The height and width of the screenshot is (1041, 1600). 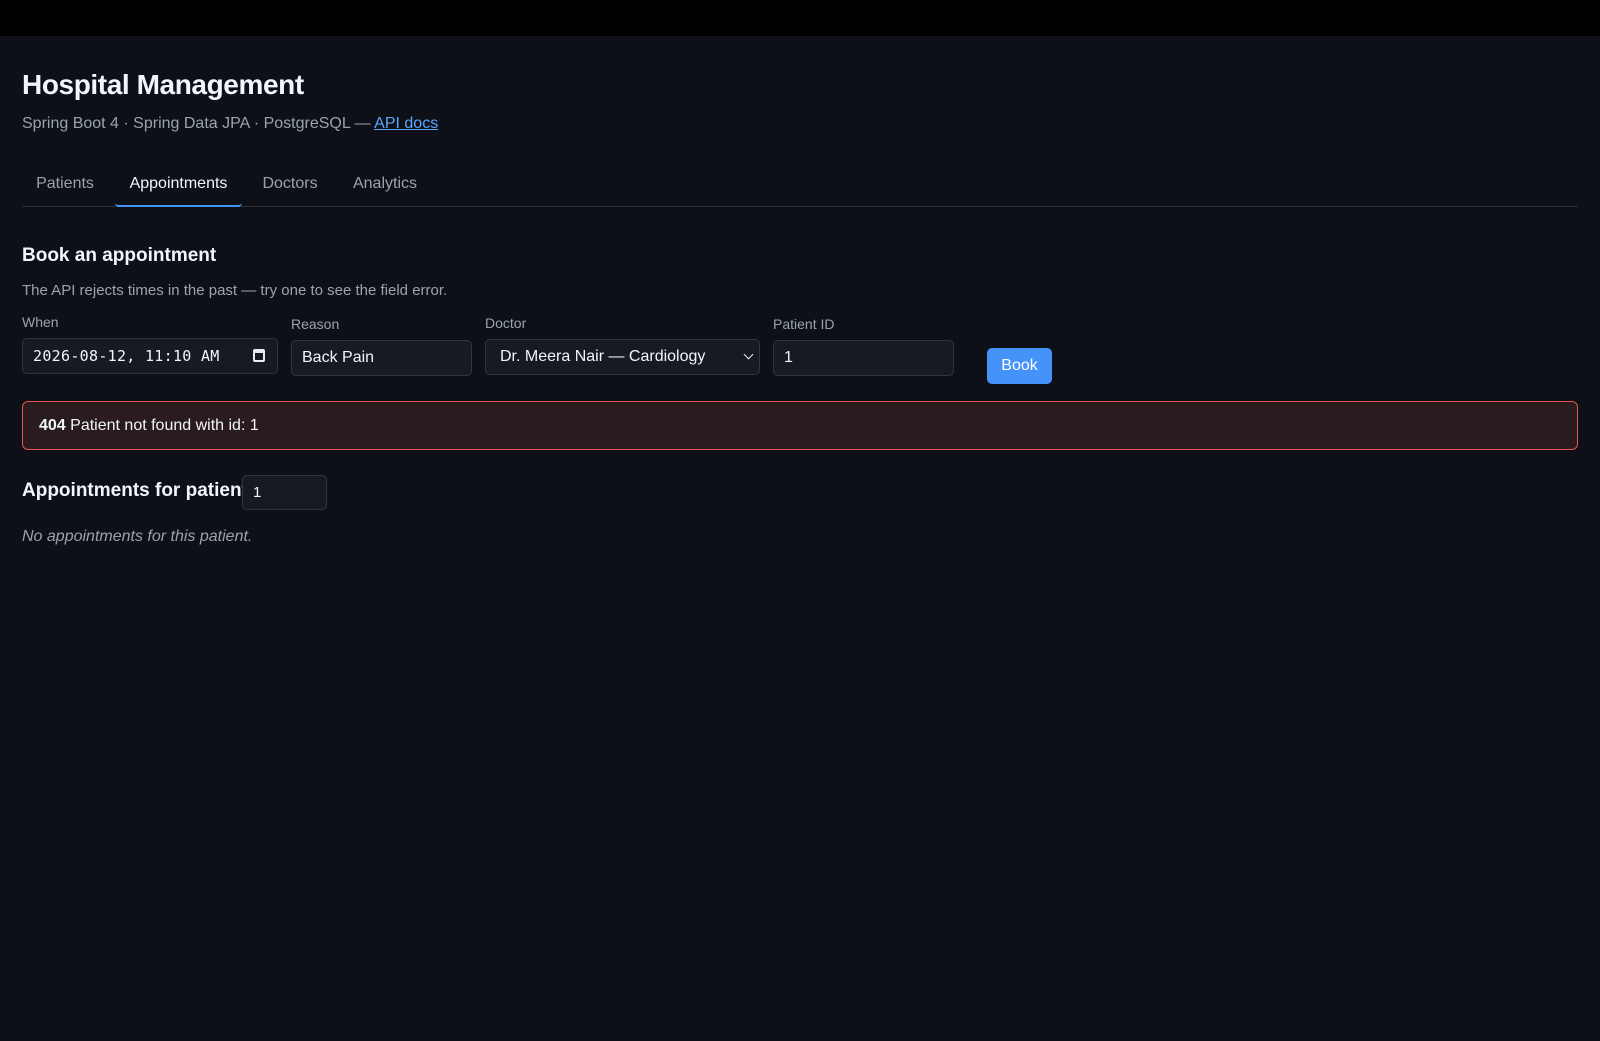 I want to click on doctor-label: Doctor, so click(x=506, y=323).